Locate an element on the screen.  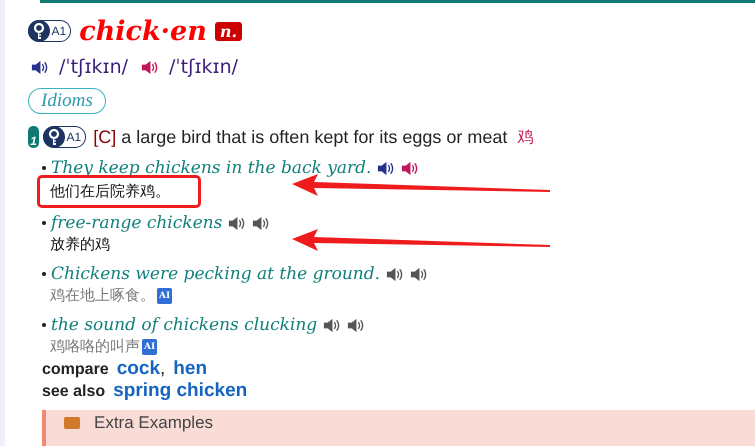
xref-link: hen is located at coordinates (190, 369).